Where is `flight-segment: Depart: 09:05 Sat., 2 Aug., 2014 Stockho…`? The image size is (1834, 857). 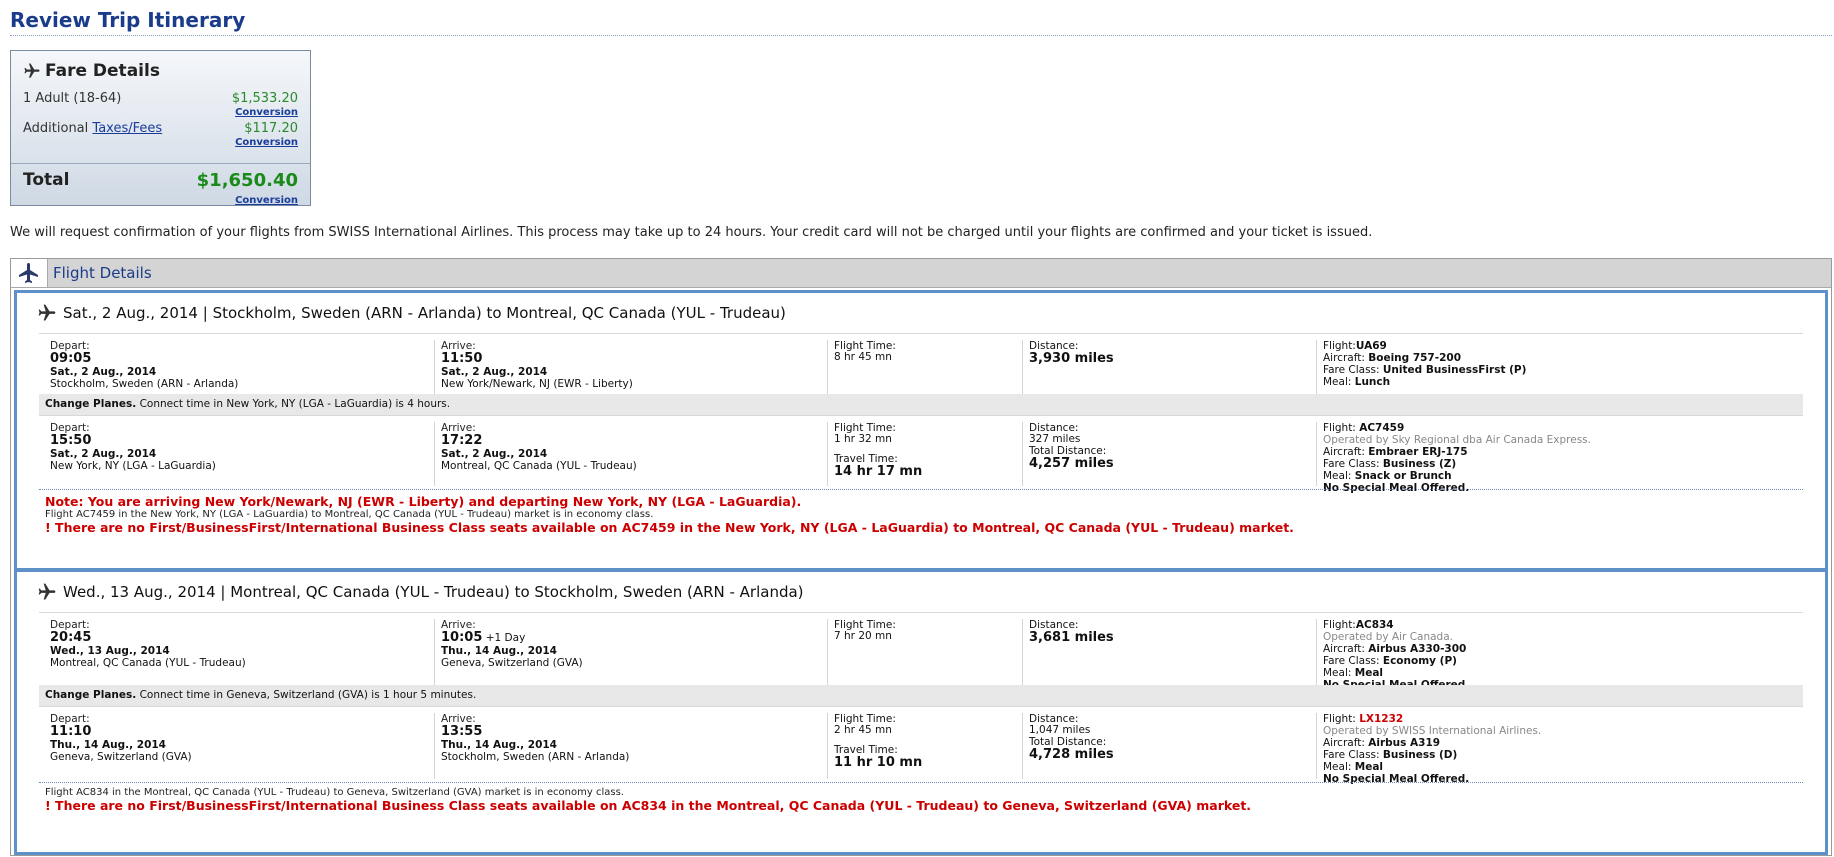
flight-segment: Depart: 09:05 Sat., 2 Aug., 2014 Stockho… is located at coordinates (921, 363).